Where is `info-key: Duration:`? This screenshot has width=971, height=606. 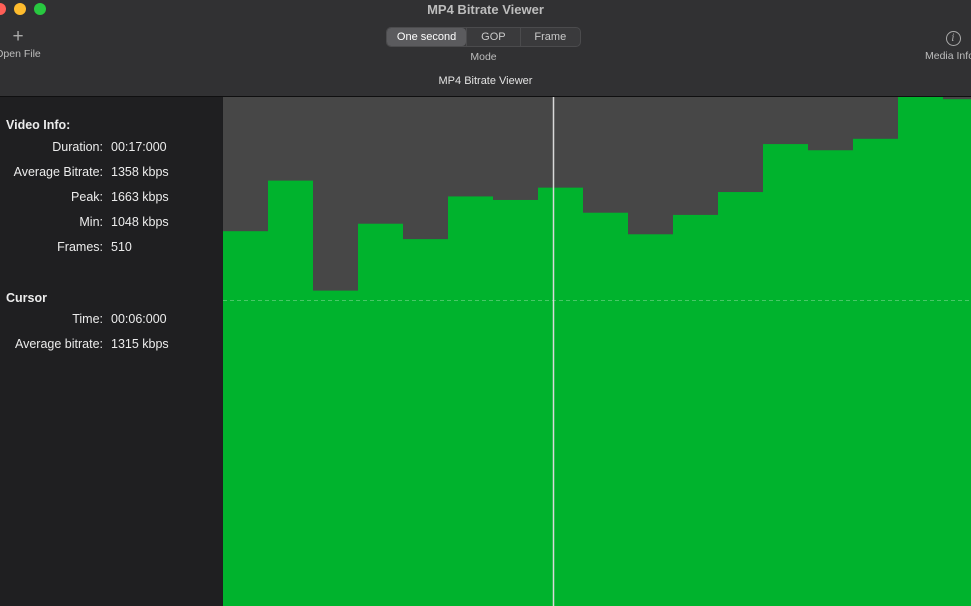 info-key: Duration: is located at coordinates (77, 147).